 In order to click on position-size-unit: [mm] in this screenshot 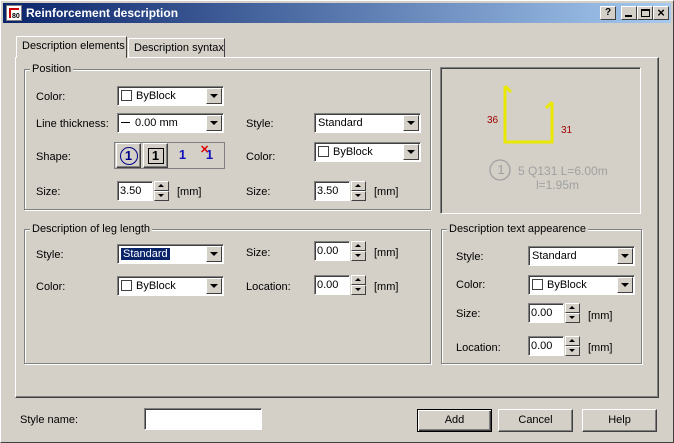, I will do `click(189, 192)`.